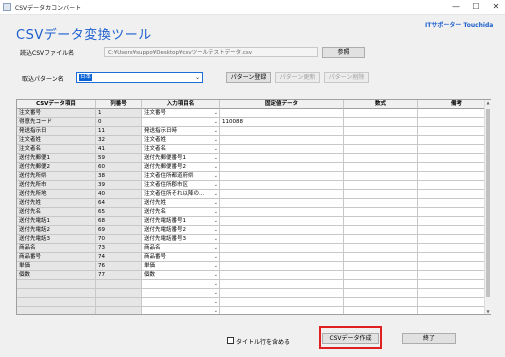  I want to click on minimize-button: —, so click(456, 7).